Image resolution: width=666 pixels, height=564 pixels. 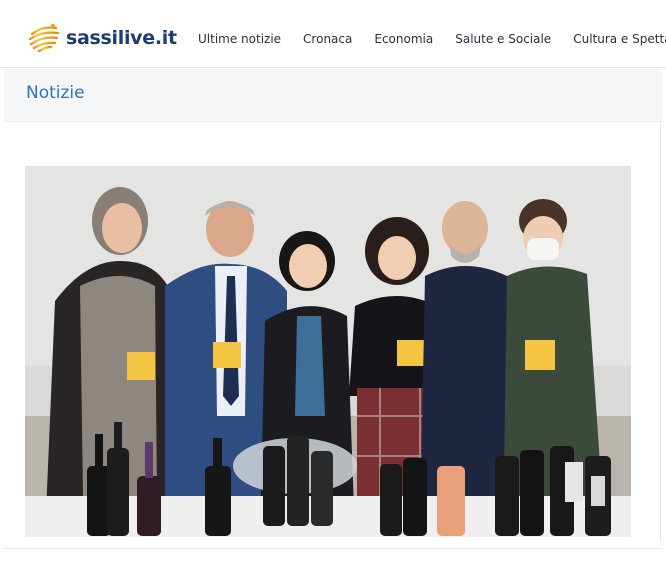 I want to click on sun-swirl-logo-icon, so click(x=44, y=38).